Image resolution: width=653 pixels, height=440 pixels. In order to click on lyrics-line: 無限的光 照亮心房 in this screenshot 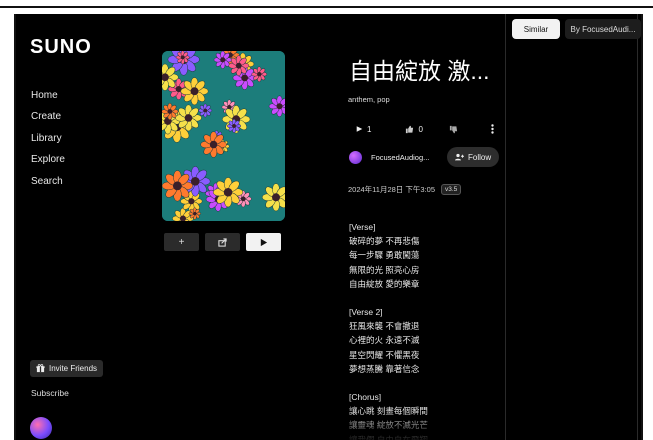, I will do `click(384, 269)`.